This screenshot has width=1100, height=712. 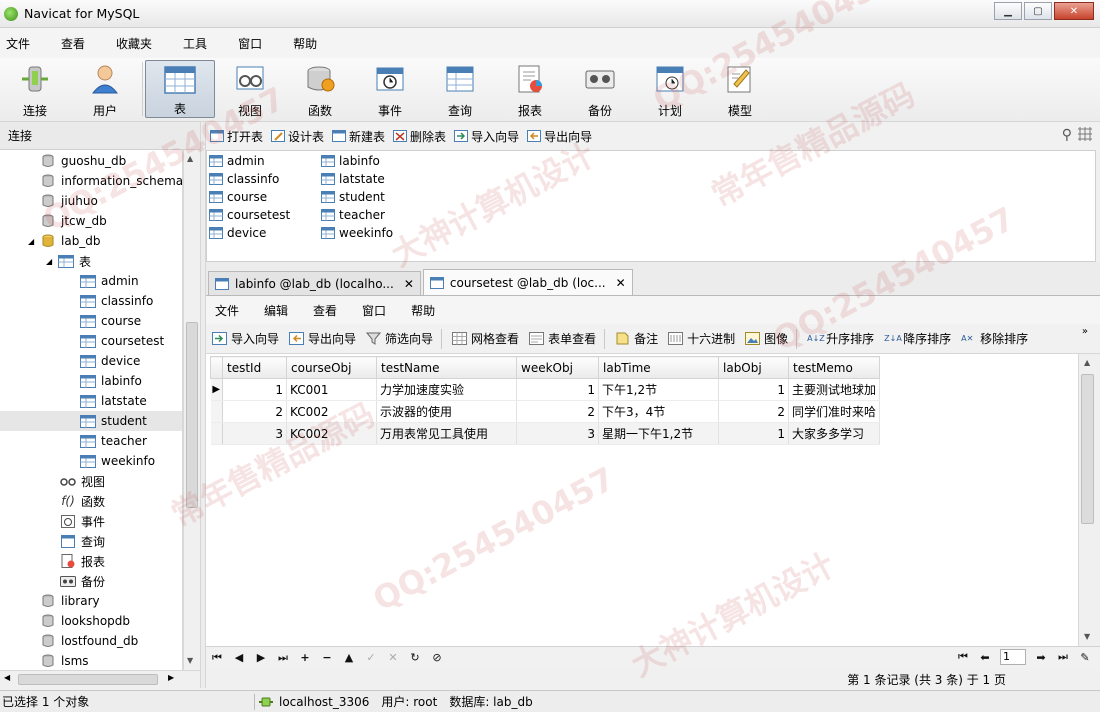 What do you see at coordinates (190, 158) in the screenshot?
I see `scroll-up-icon: ▲` at bounding box center [190, 158].